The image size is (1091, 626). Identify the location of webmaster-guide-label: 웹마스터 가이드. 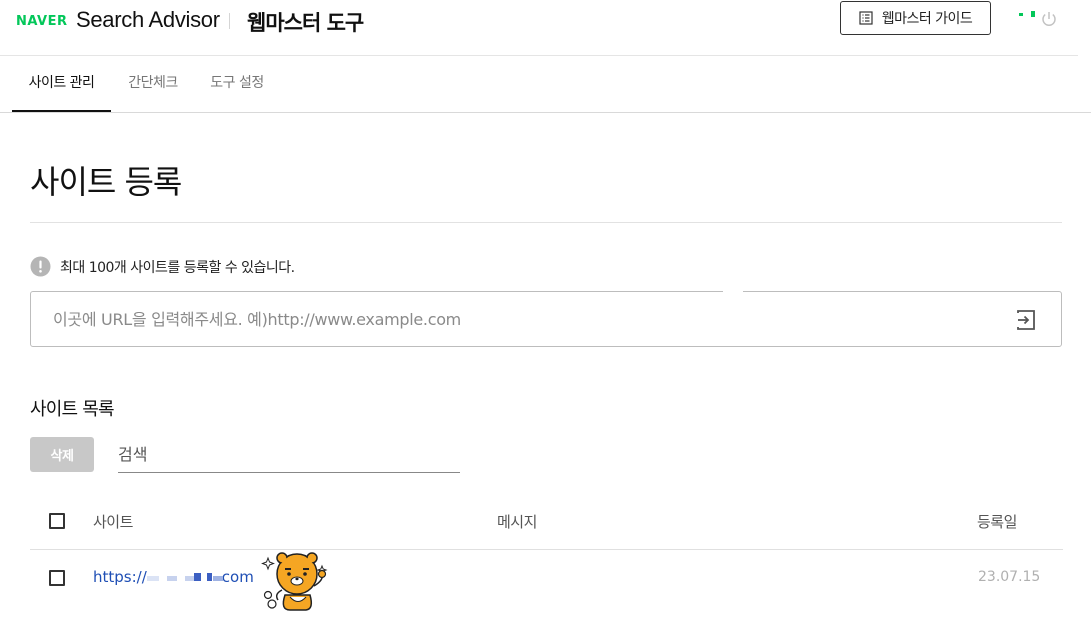
(927, 19).